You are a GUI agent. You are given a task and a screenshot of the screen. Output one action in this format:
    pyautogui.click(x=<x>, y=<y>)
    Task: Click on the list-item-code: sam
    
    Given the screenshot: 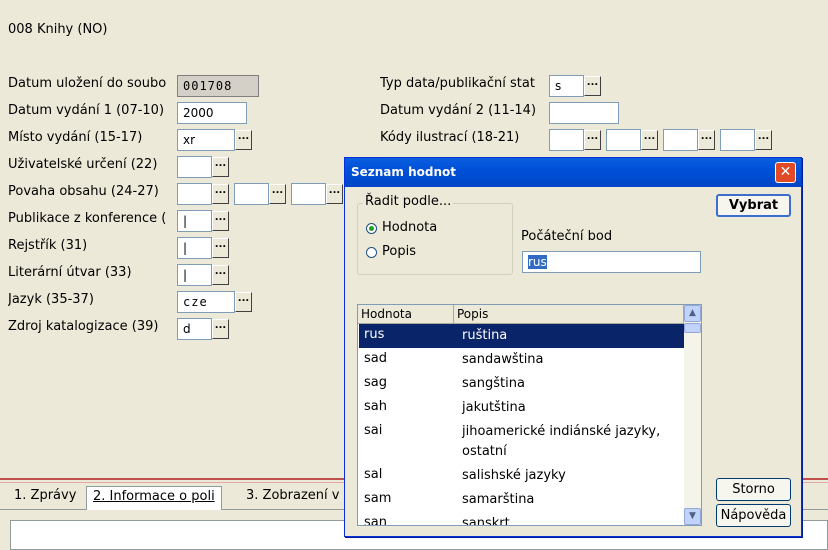 What is the action you would take?
    pyautogui.click(x=378, y=498)
    